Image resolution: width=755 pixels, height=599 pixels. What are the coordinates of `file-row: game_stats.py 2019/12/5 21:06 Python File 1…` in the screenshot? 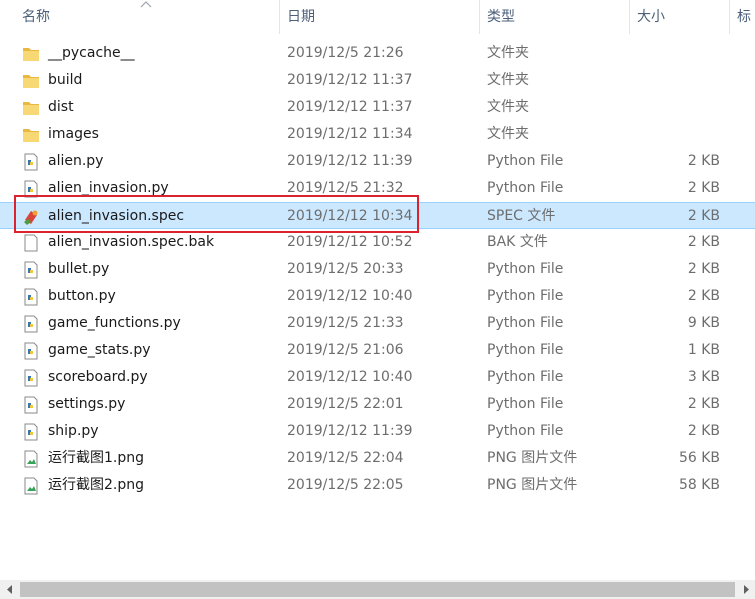 It's located at (377, 350).